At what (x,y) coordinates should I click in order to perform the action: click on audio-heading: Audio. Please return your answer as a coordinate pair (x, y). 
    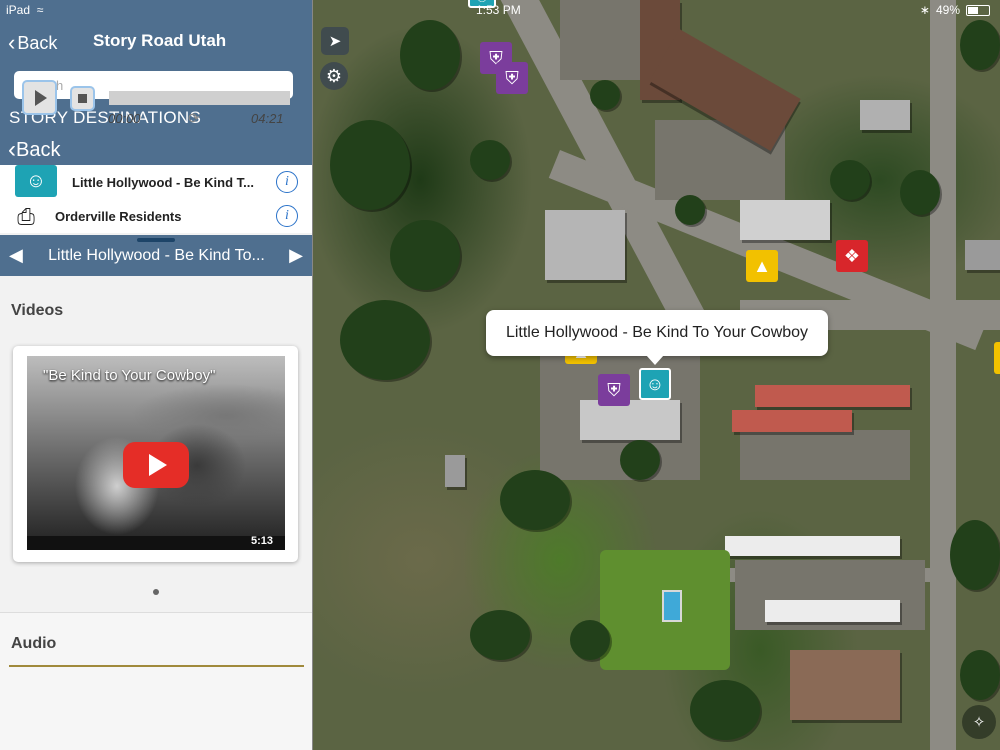
    Looking at the image, I should click on (34, 643).